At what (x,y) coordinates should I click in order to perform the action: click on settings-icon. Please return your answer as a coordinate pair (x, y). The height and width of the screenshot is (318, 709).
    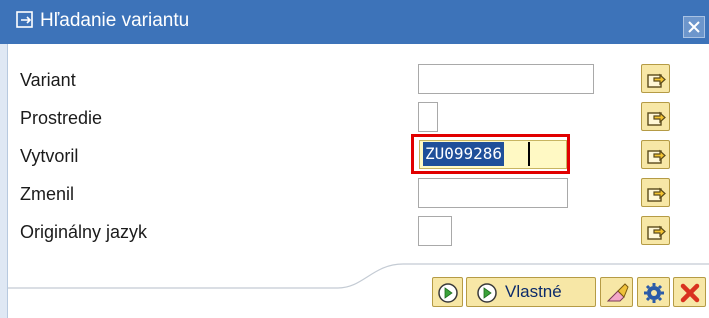
    Looking at the image, I should click on (654, 293).